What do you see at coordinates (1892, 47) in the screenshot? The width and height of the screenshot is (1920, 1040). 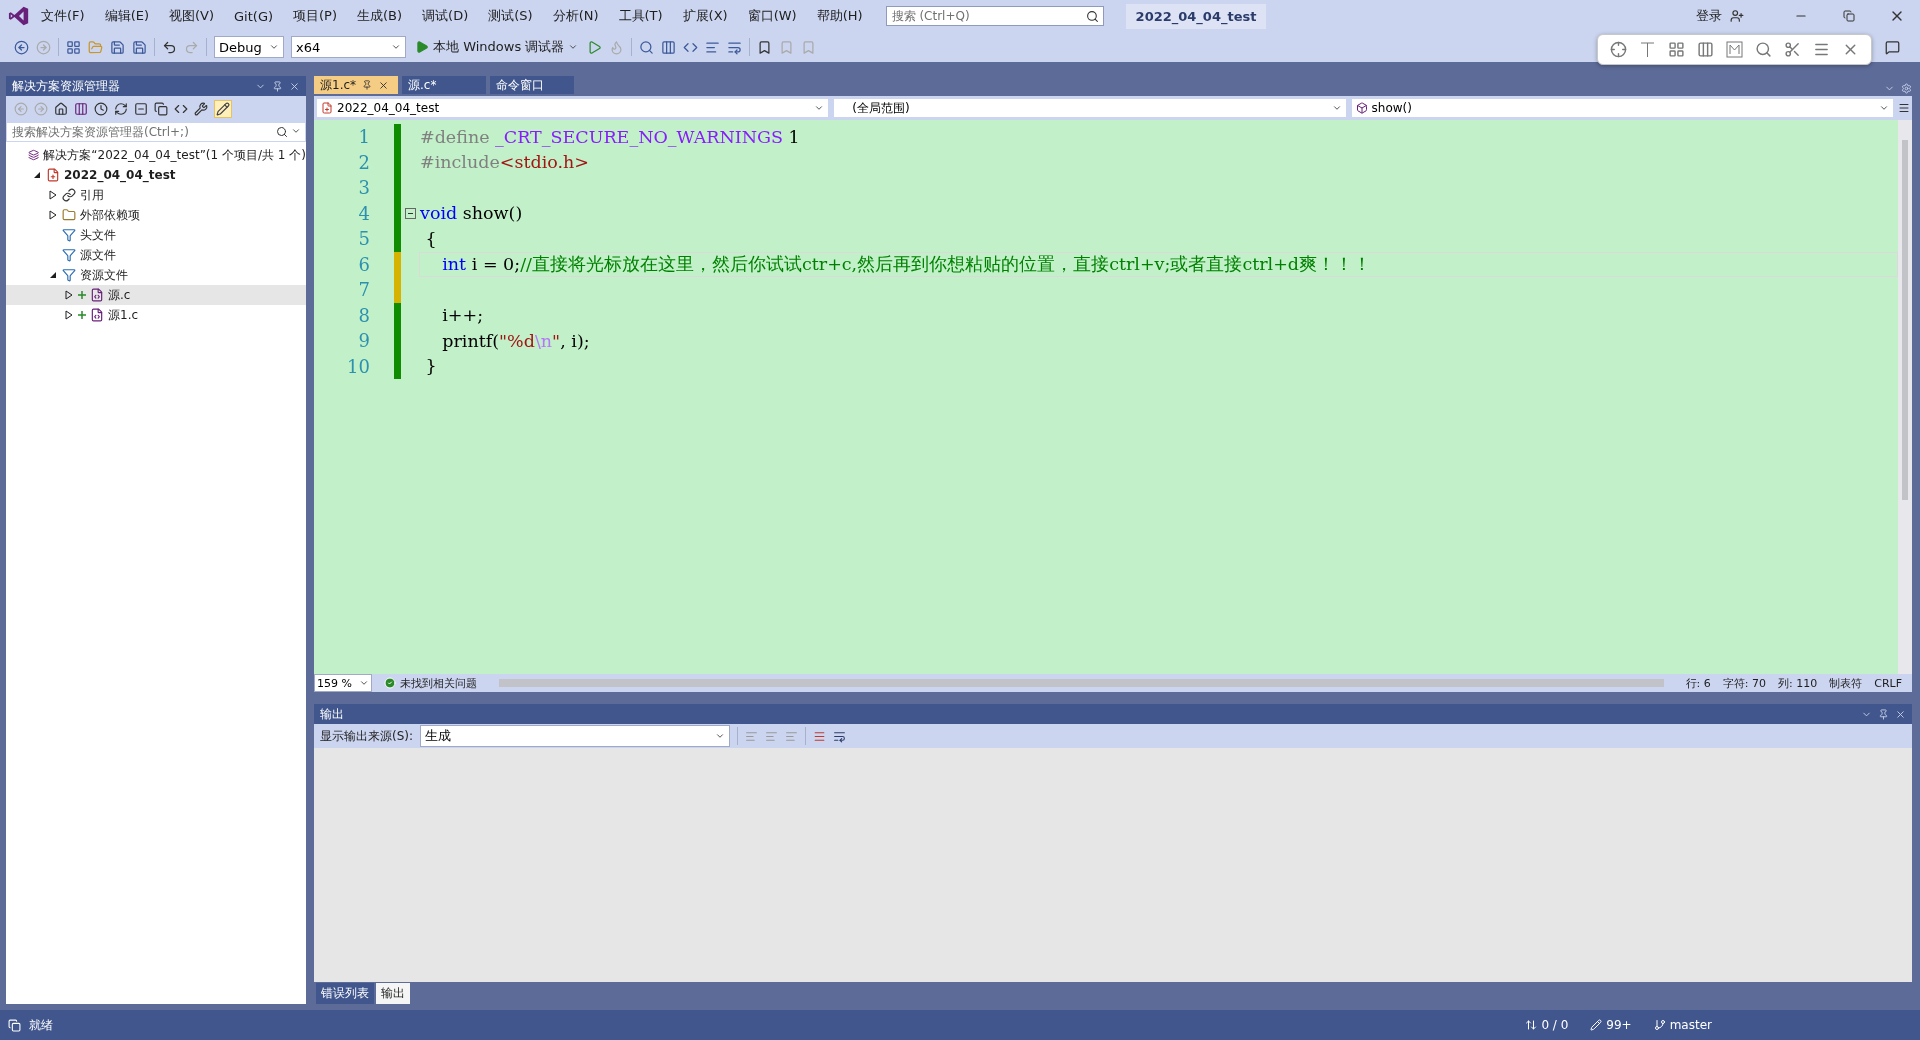 I see `feedback-icon` at bounding box center [1892, 47].